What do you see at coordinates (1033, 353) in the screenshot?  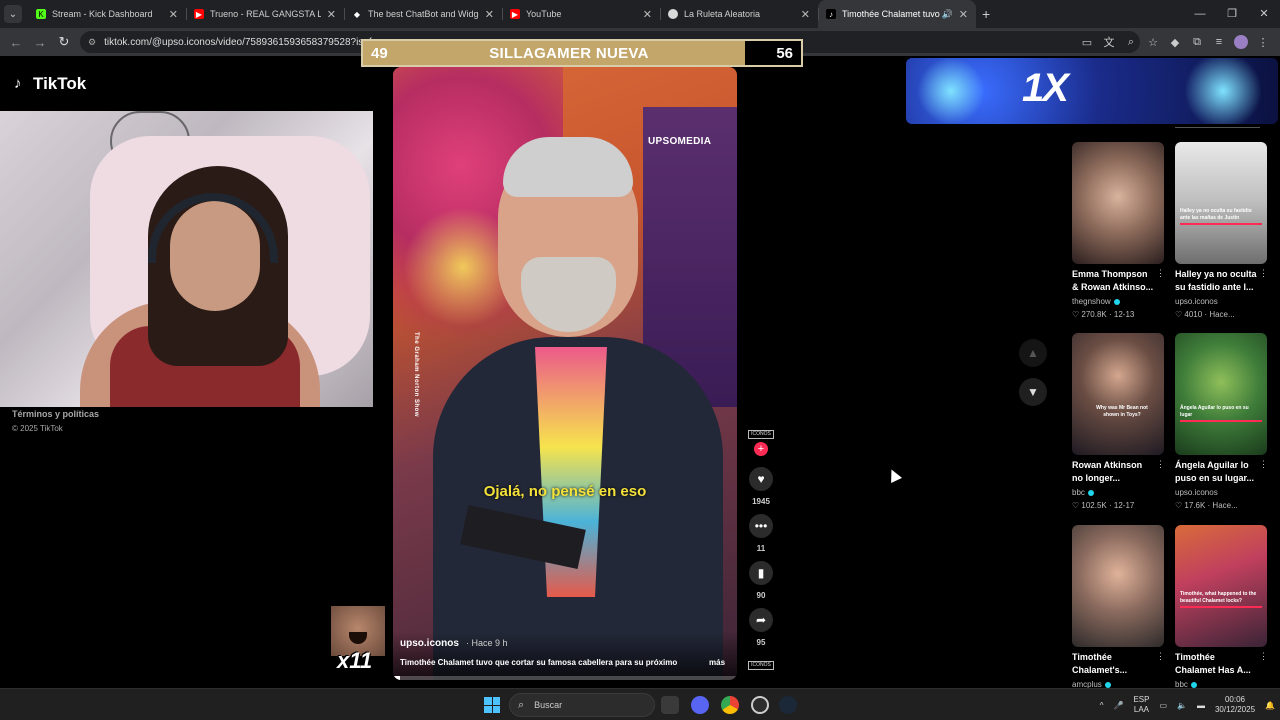 I see `previous-video-icon: ▲` at bounding box center [1033, 353].